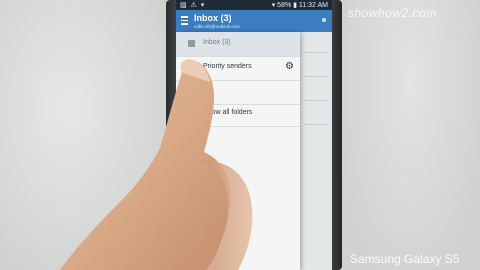 This screenshot has width=480, height=270. I want to click on gear-icon: ⚙, so click(289, 67).